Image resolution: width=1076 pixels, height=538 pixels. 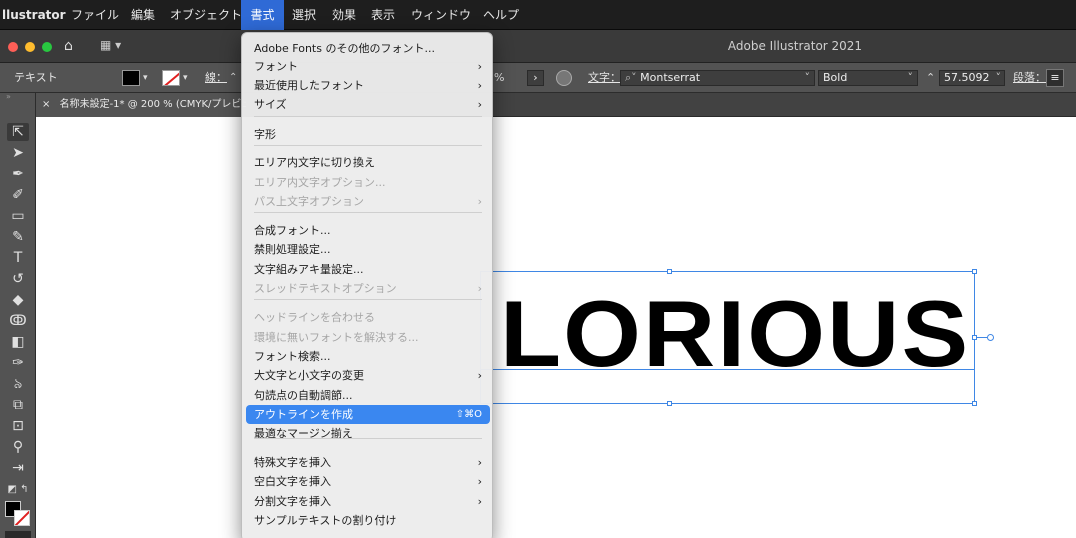 I want to click on menu-item-glyphs: 字形, so click(x=368, y=134).